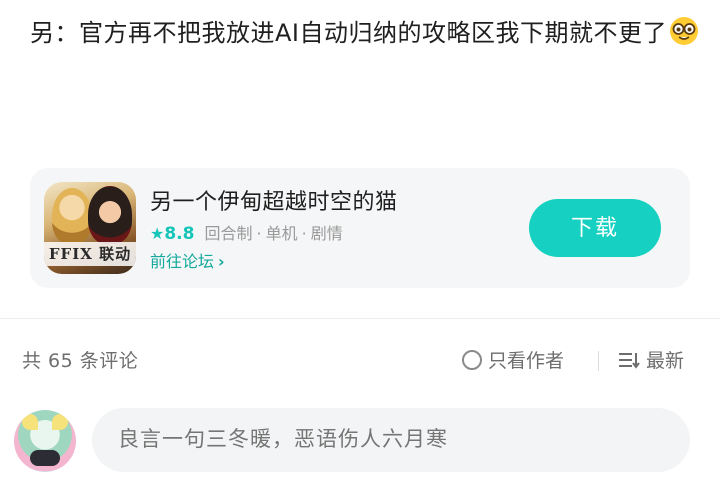  Describe the element at coordinates (157, 233) in the screenshot. I see `star-icon: ★` at that location.